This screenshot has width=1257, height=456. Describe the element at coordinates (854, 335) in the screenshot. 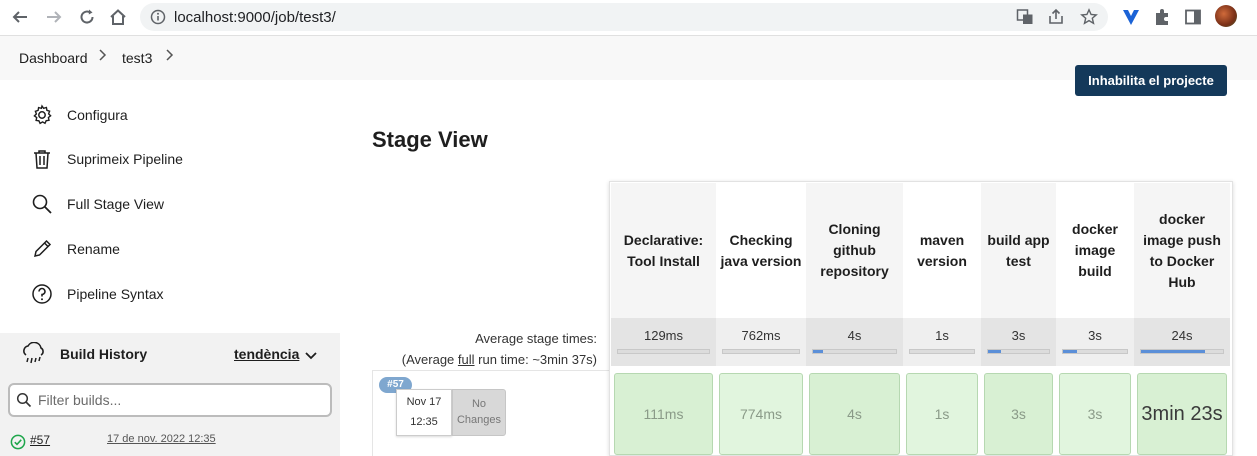

I see `stage-average-time: 4s` at that location.